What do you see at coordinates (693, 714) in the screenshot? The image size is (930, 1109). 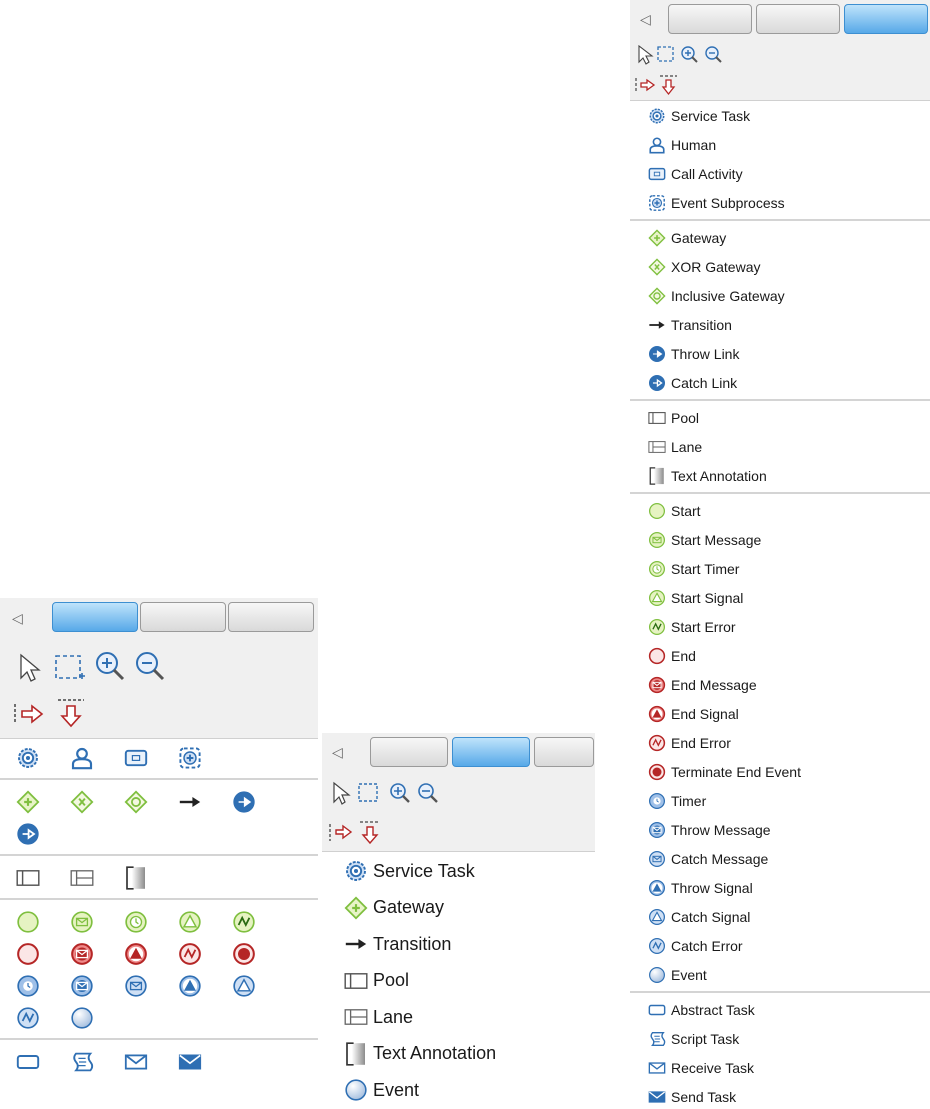 I see `palette-item-end-signal: End Signal` at bounding box center [693, 714].